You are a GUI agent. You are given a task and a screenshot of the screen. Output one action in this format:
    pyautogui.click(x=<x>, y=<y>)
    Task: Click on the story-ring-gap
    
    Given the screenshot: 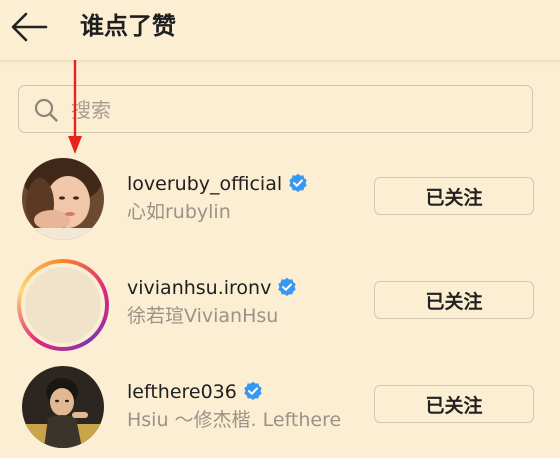 What is the action you would take?
    pyautogui.click(x=63, y=305)
    